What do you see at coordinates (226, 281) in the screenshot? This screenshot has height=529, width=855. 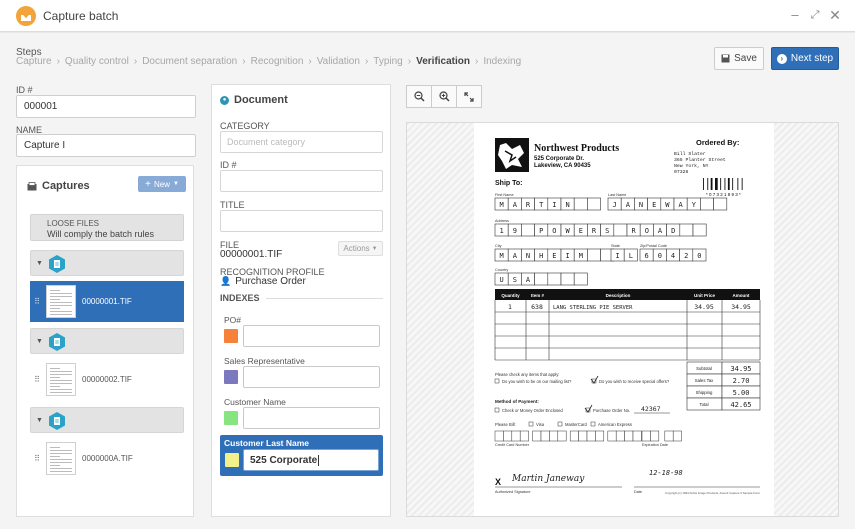 I see `user-icon: 👤` at bounding box center [226, 281].